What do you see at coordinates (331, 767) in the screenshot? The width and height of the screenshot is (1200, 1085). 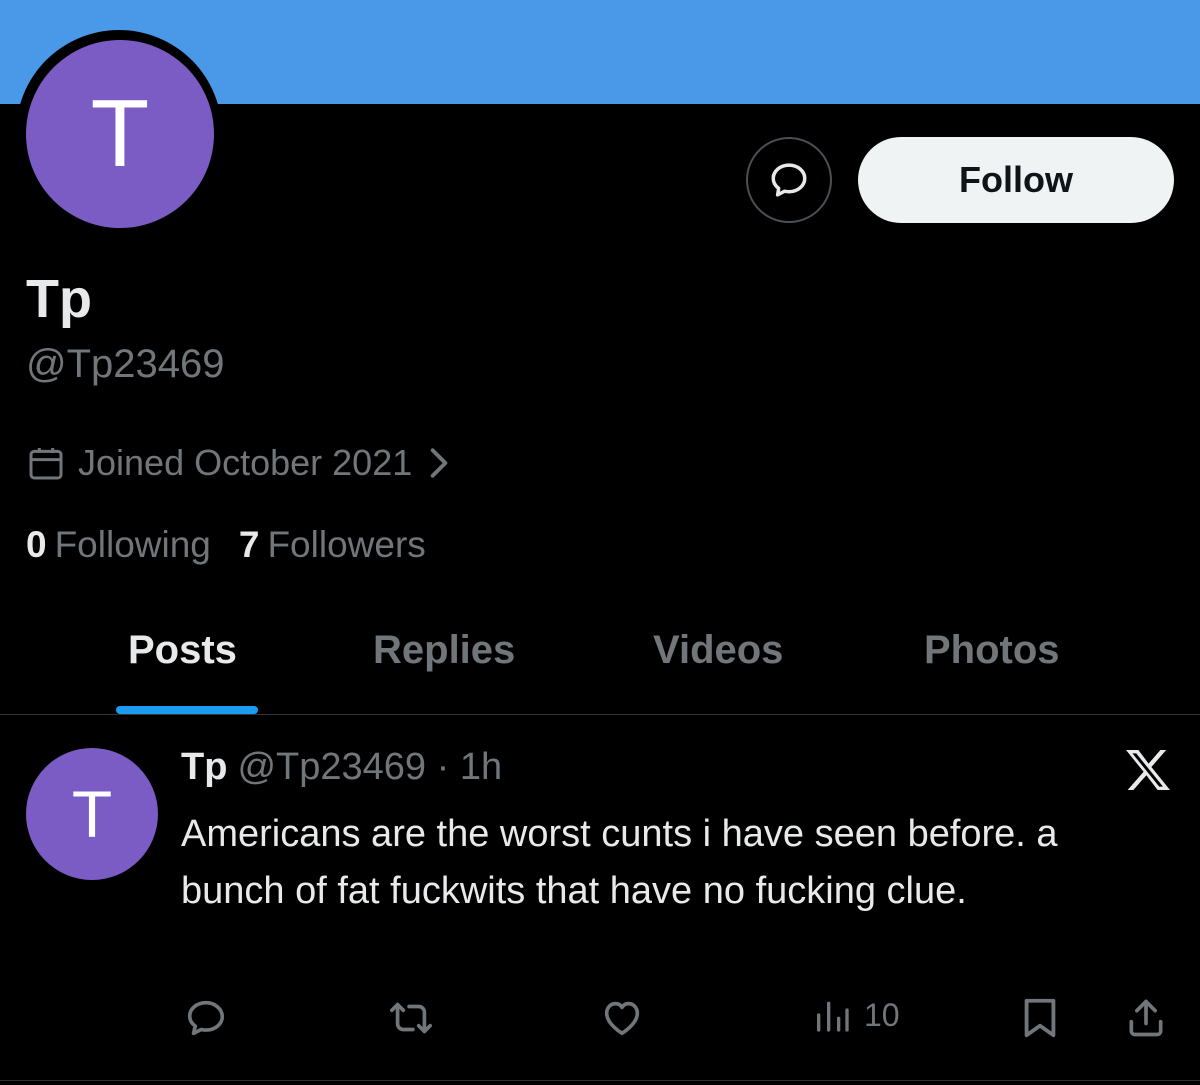 I see `post-author-handle: @Tp23469` at bounding box center [331, 767].